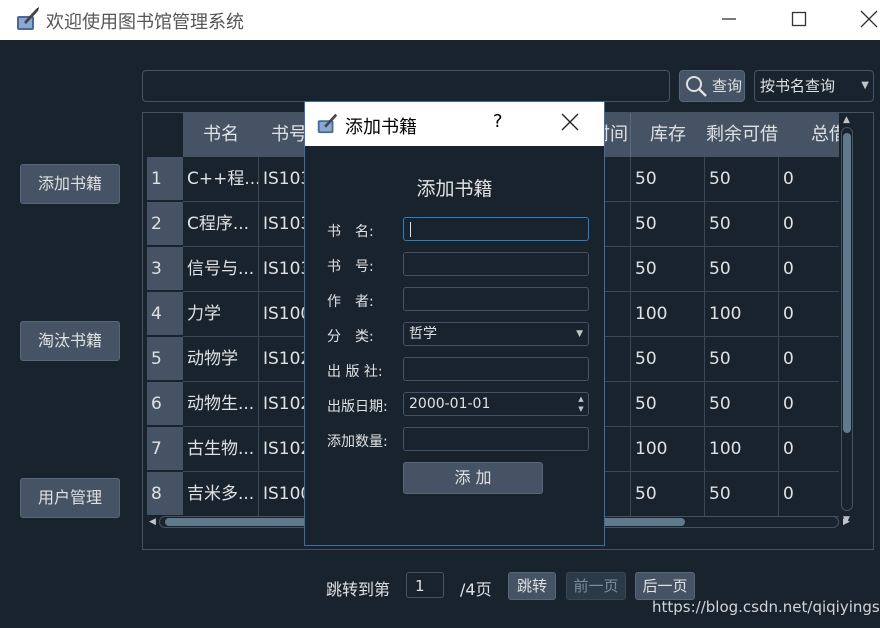 This screenshot has height=628, width=880. What do you see at coordinates (165, 135) in the screenshot?
I see `table-corner` at bounding box center [165, 135].